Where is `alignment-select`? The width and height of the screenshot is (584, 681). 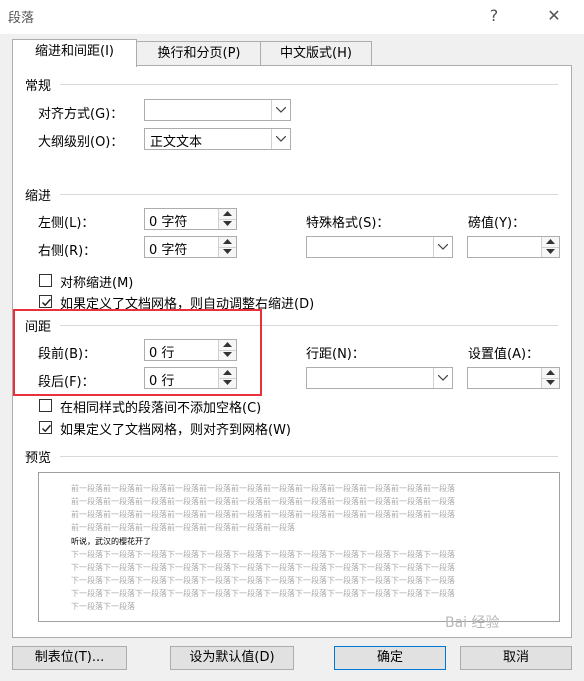 alignment-select is located at coordinates (217, 110).